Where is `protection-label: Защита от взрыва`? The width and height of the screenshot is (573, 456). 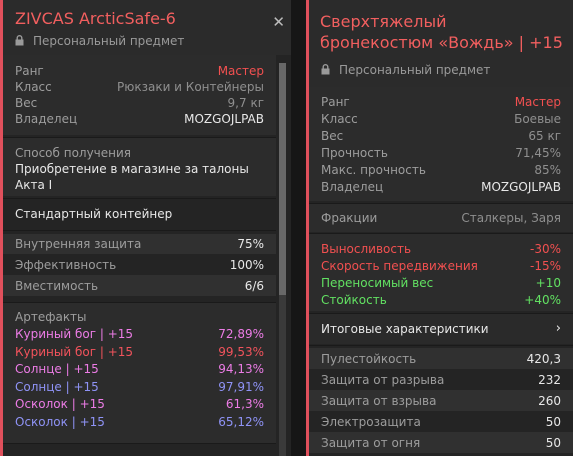
protection-label: Защита от взрыва is located at coordinates (379, 400).